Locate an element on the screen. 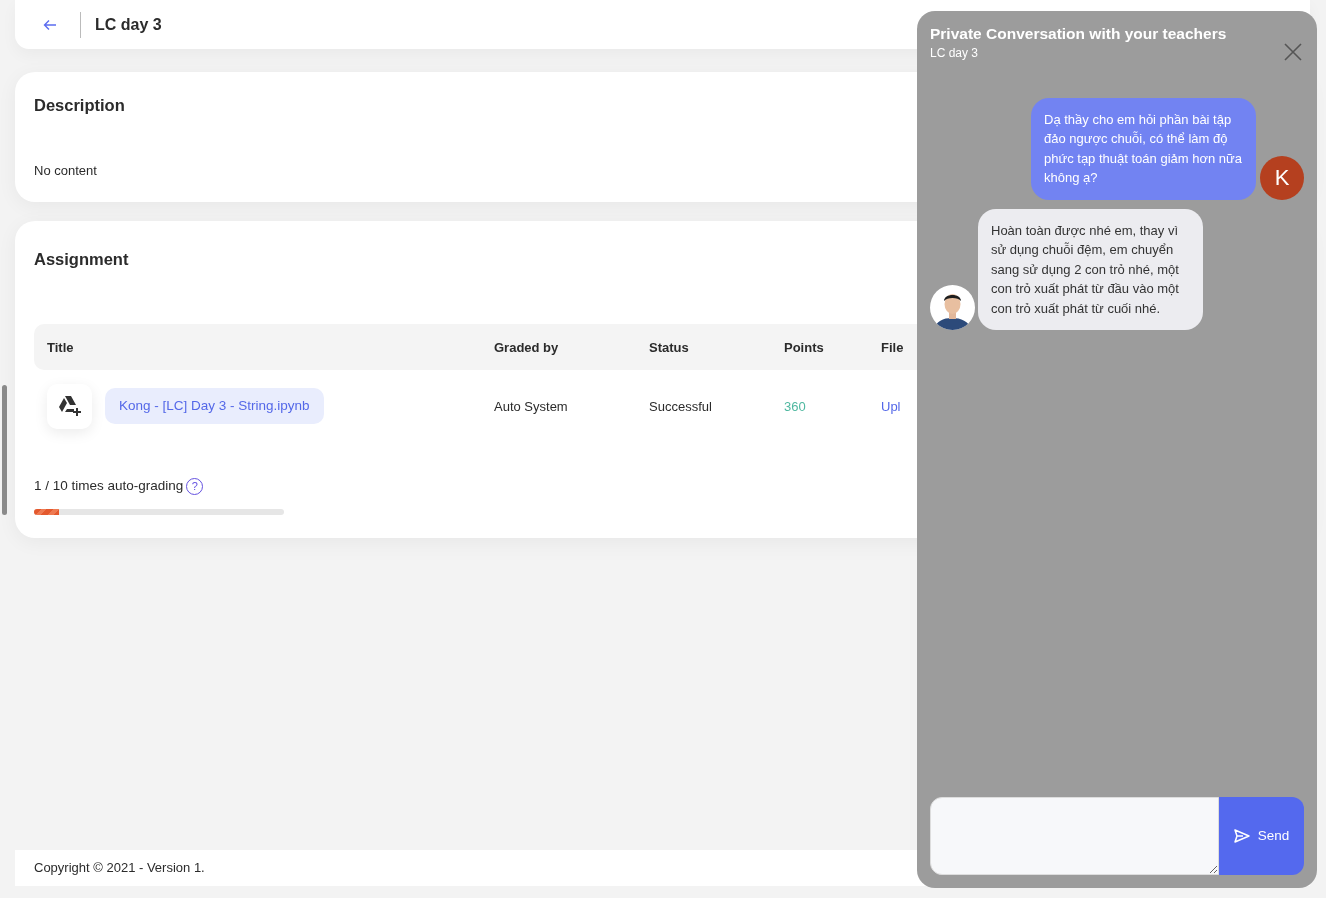 The image size is (1326, 898). send-icon is located at coordinates (1241, 836).